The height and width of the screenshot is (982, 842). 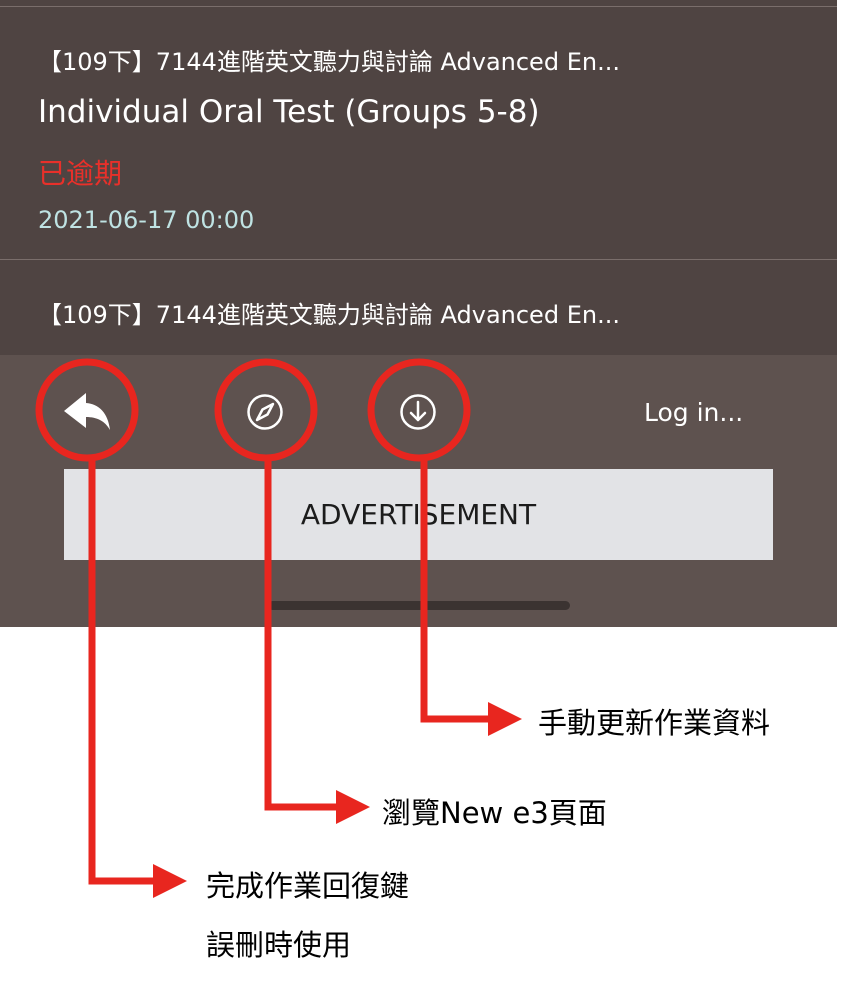 I want to click on reply-callout-line, so click(x=121, y=671).